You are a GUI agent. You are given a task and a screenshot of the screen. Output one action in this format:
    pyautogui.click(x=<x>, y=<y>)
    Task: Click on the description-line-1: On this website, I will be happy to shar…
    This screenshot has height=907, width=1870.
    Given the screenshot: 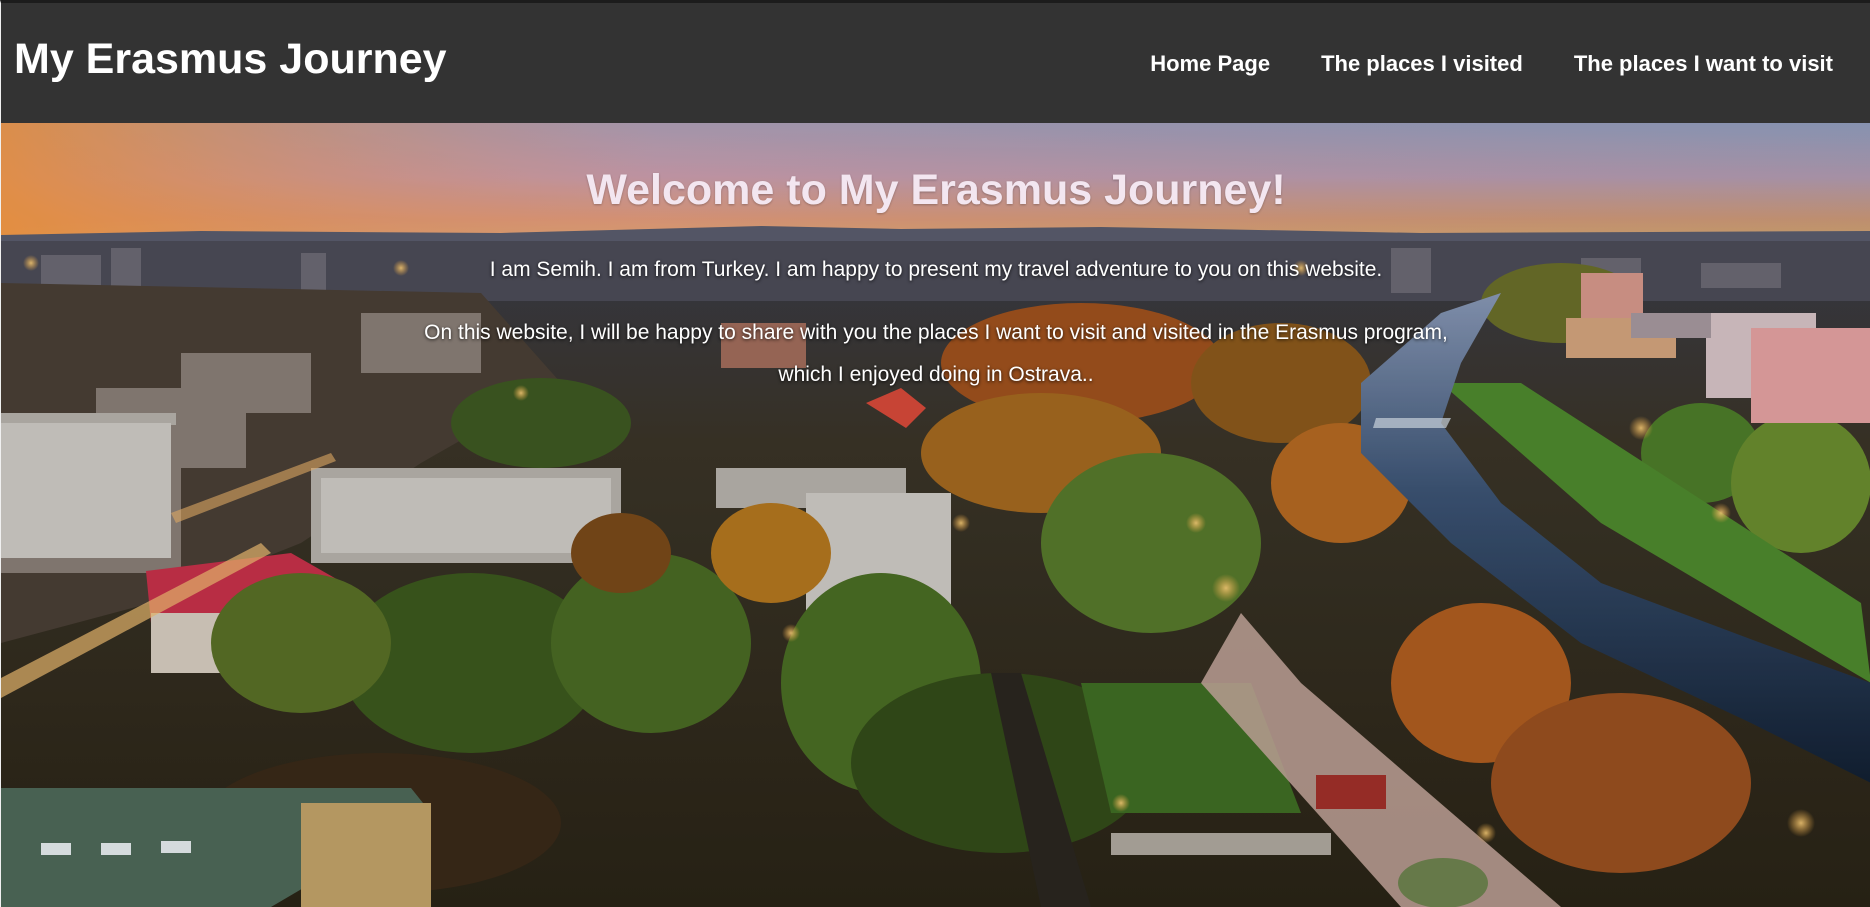 What is the action you would take?
    pyautogui.click(x=936, y=332)
    